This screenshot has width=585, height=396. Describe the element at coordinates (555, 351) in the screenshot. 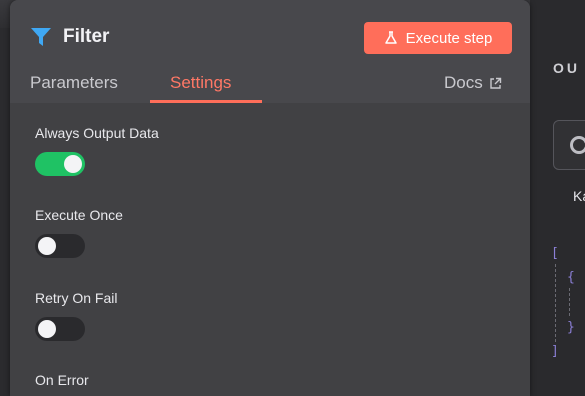

I see `json-close-bracket: ]` at that location.